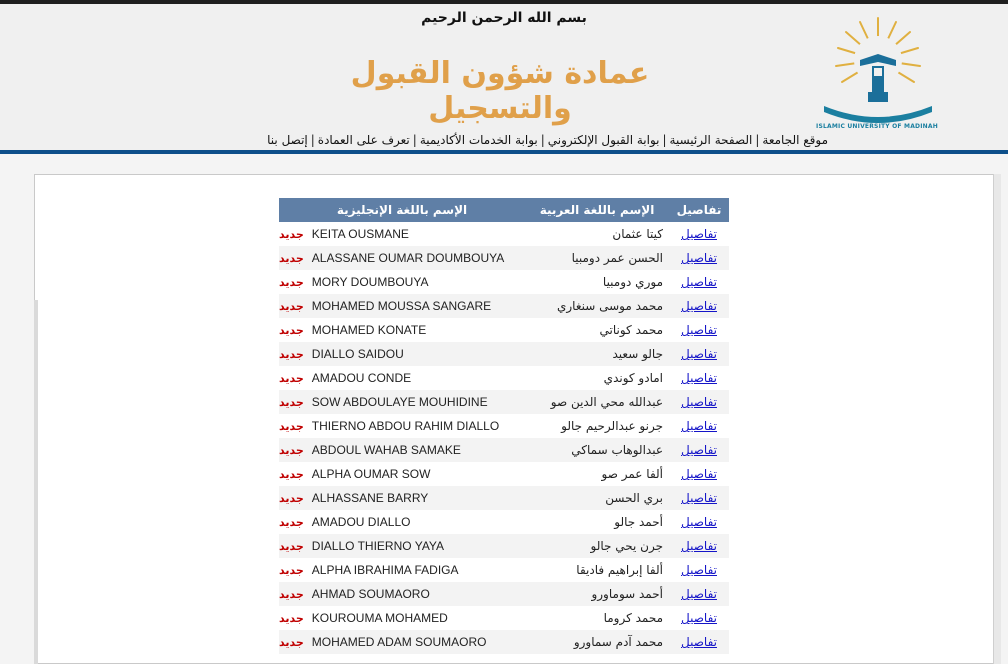 The width and height of the screenshot is (1008, 664). What do you see at coordinates (597, 354) in the screenshot?
I see `arabic-name-cell: جالو سعيد` at bounding box center [597, 354].